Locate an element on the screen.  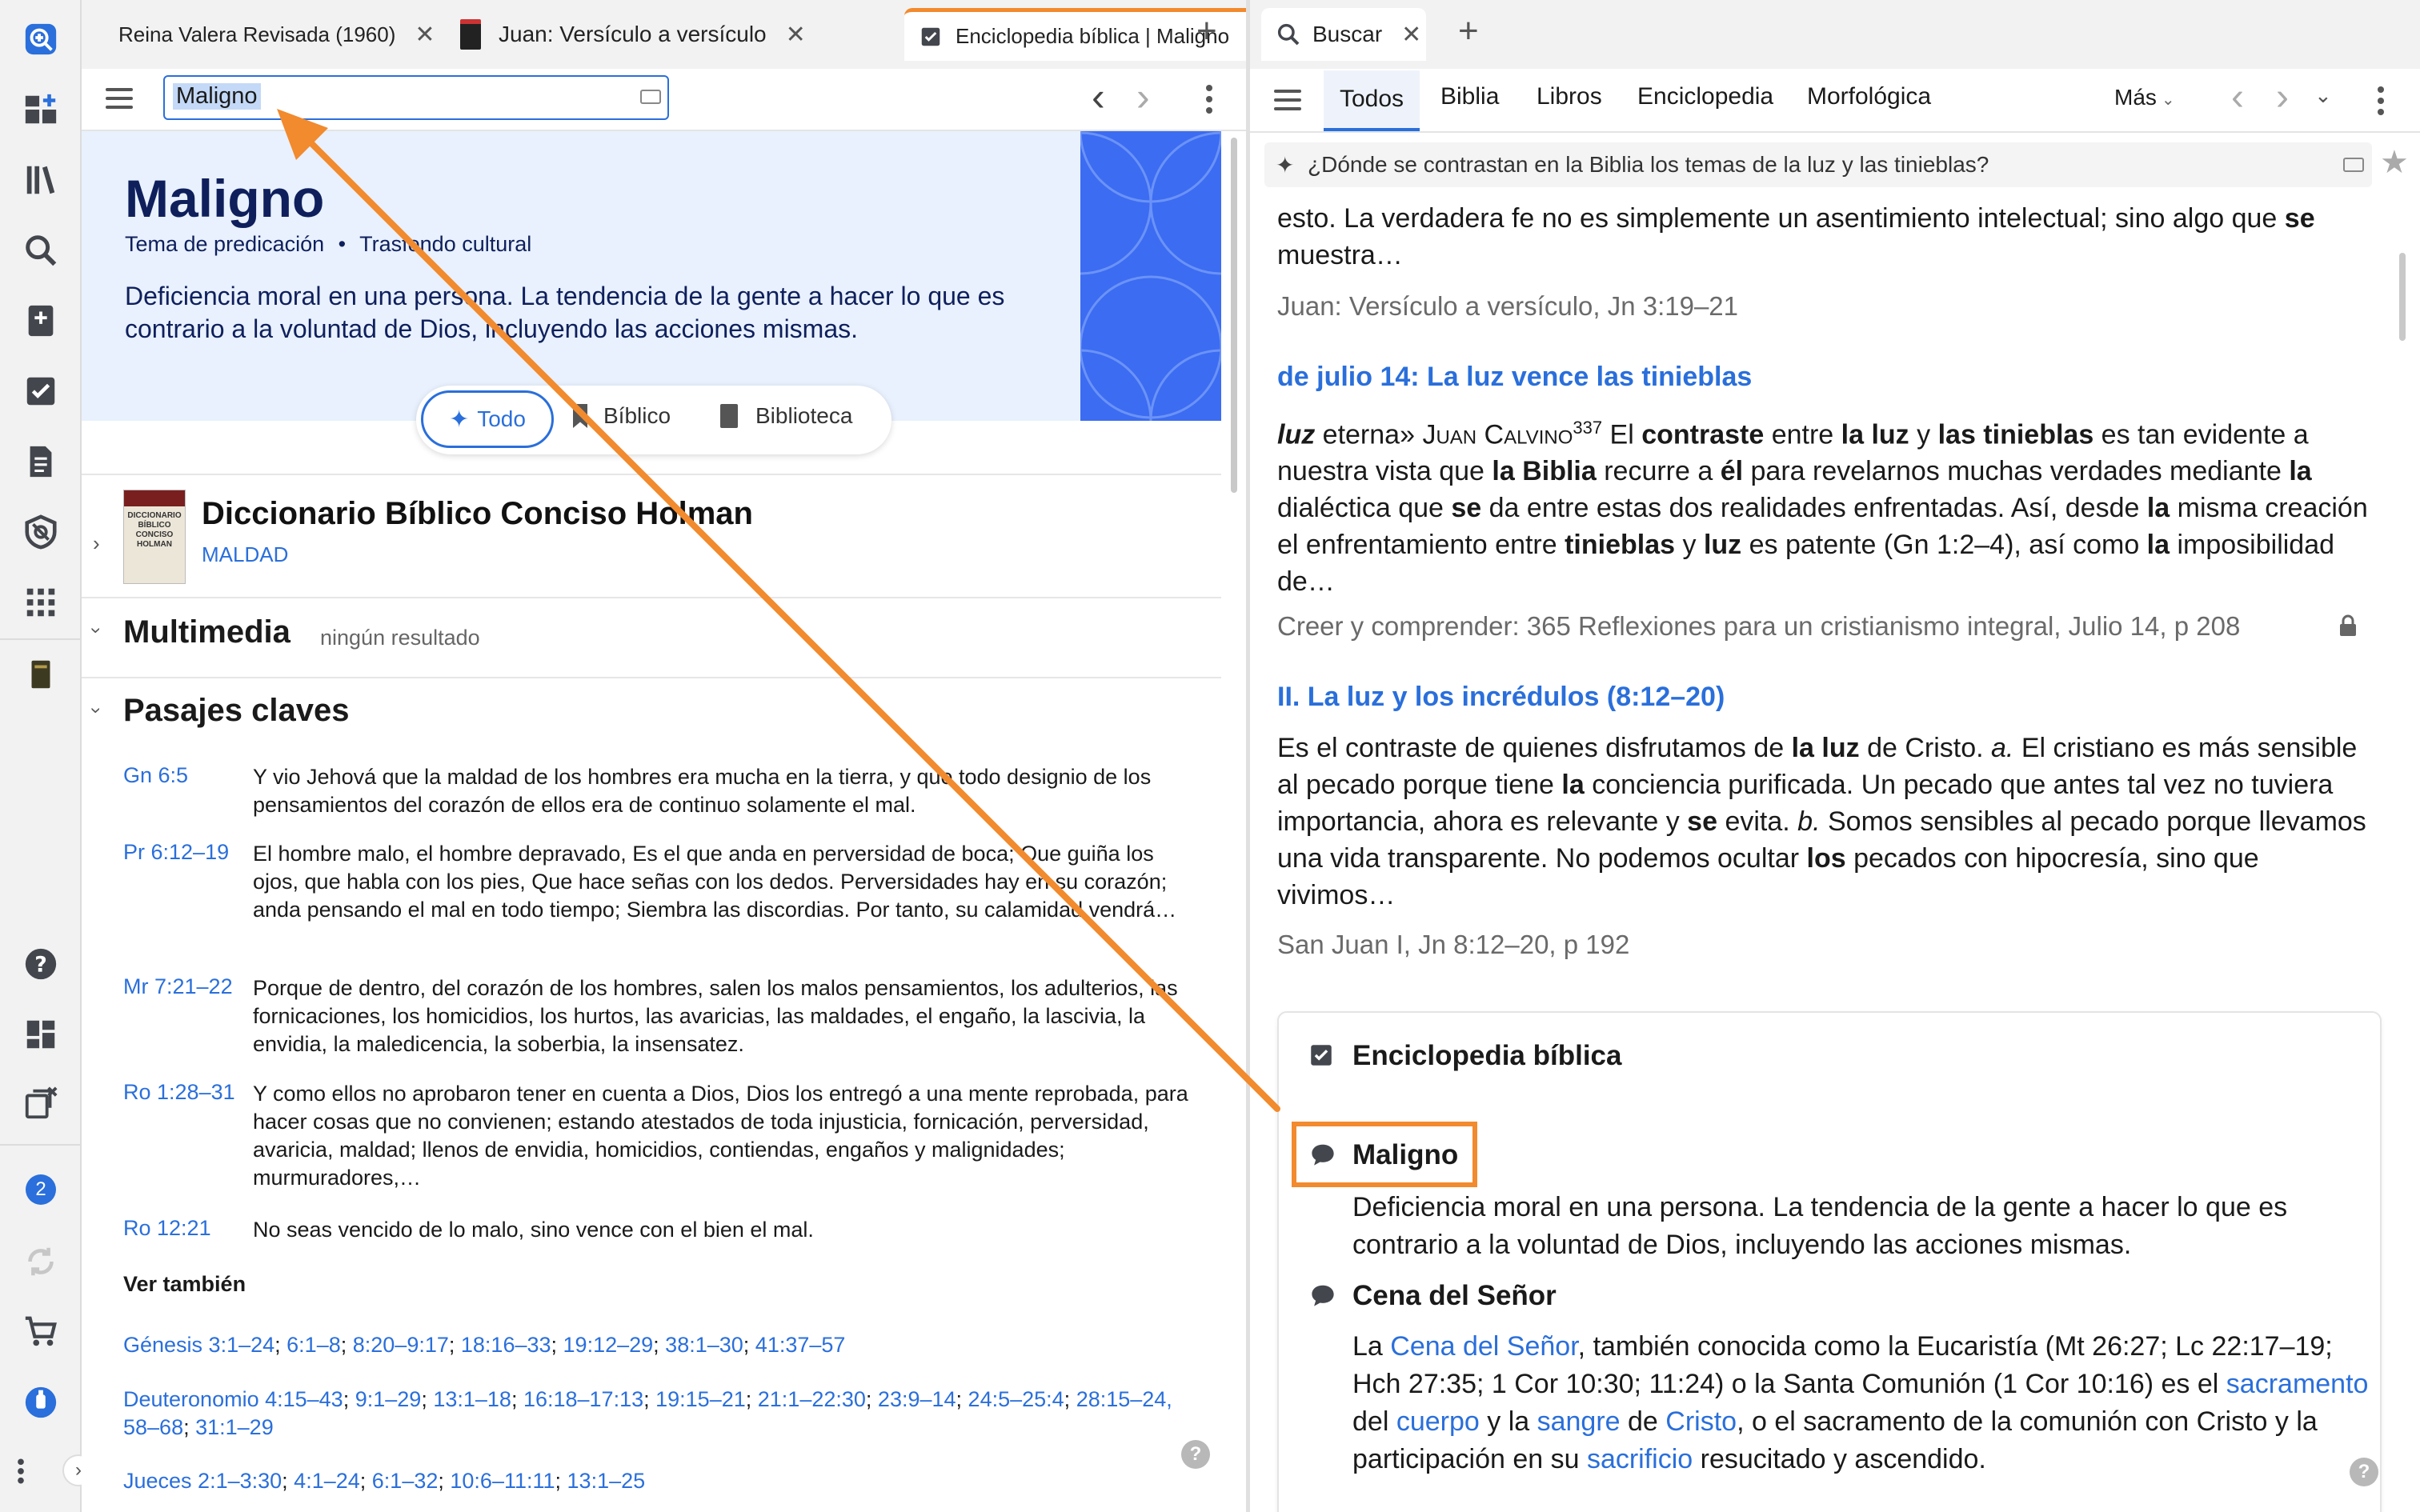
result-title: de julio 14: La luz vence las tinieblas is located at coordinates (1514, 377).